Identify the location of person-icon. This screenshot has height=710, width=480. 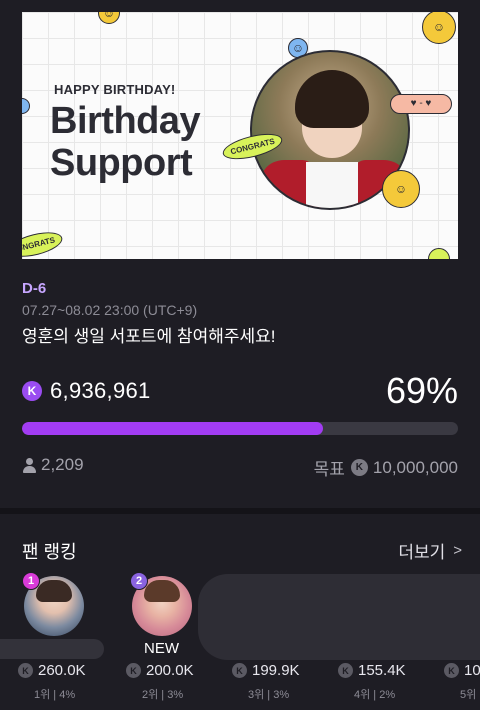
(29, 465).